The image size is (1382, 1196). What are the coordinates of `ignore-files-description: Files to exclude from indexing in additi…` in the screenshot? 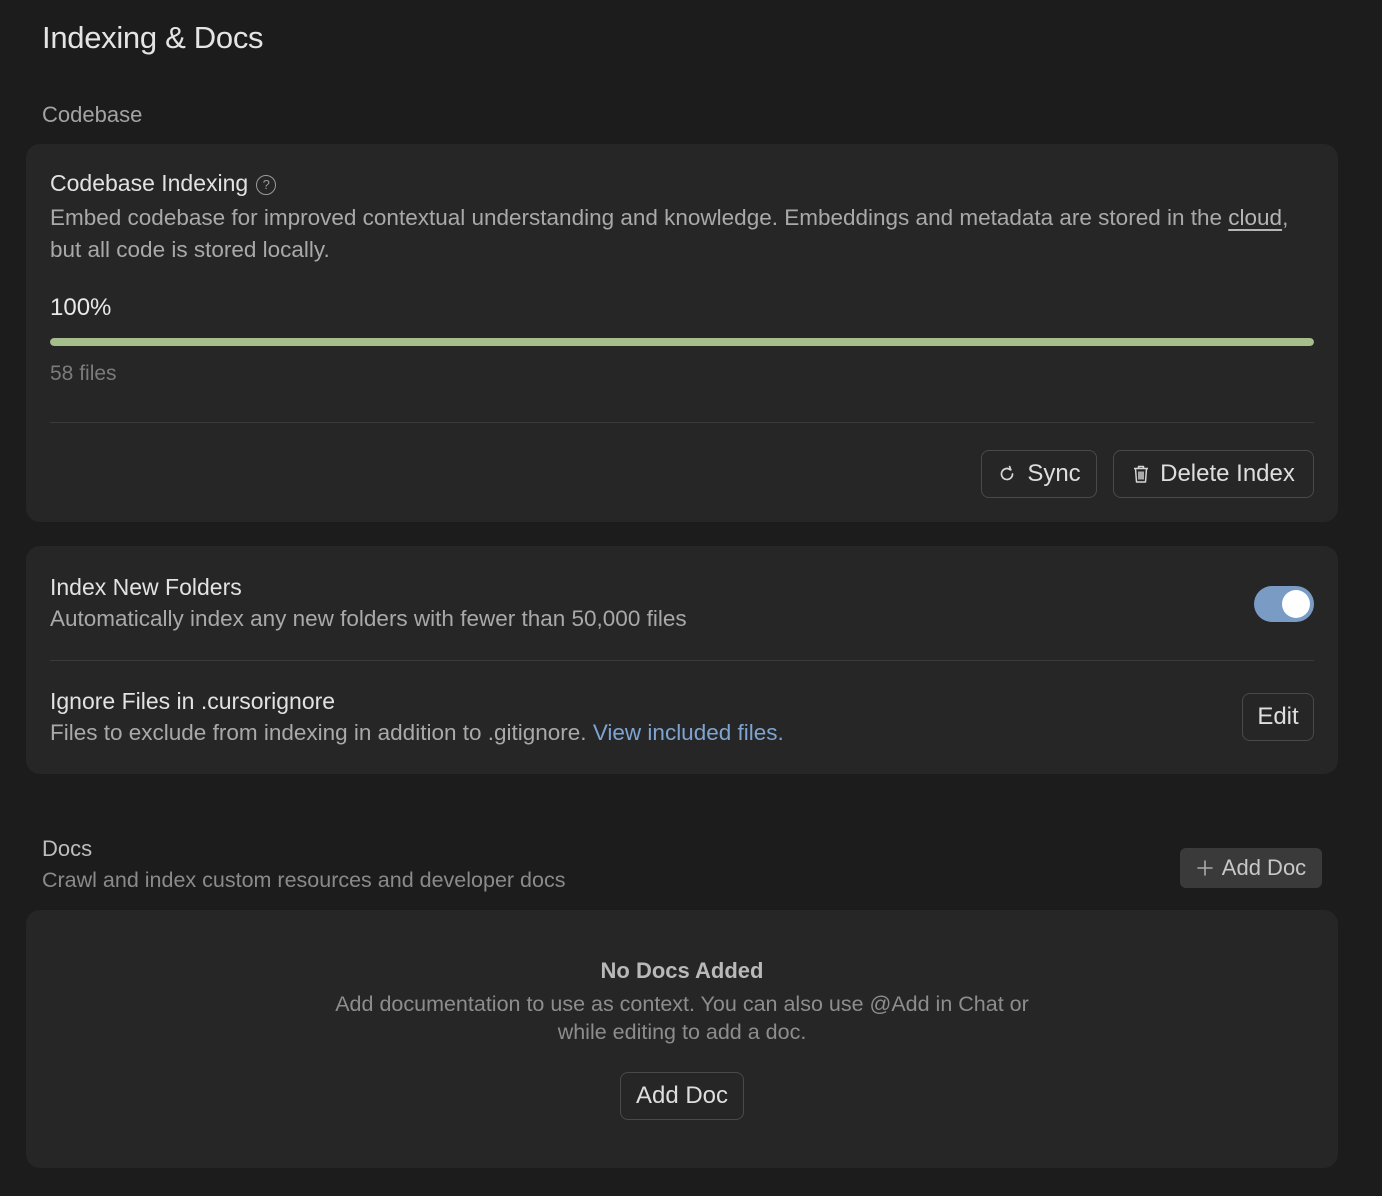 It's located at (417, 733).